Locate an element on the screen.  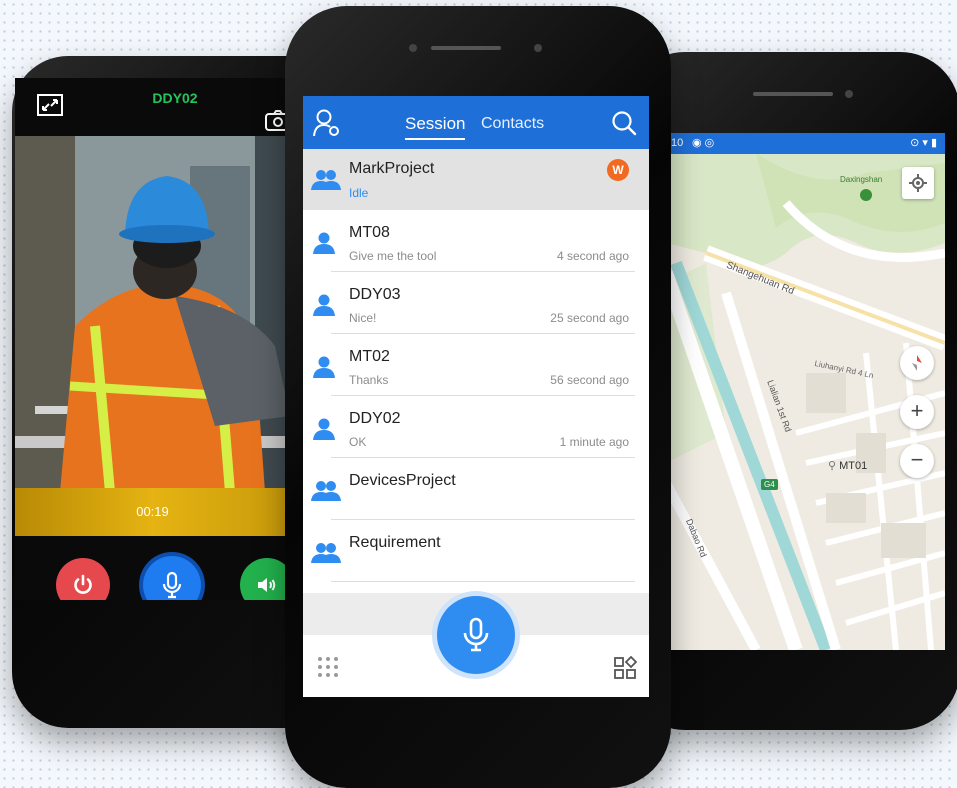
notification-icon: ◉ ◎ is located at coordinates (703, 143).